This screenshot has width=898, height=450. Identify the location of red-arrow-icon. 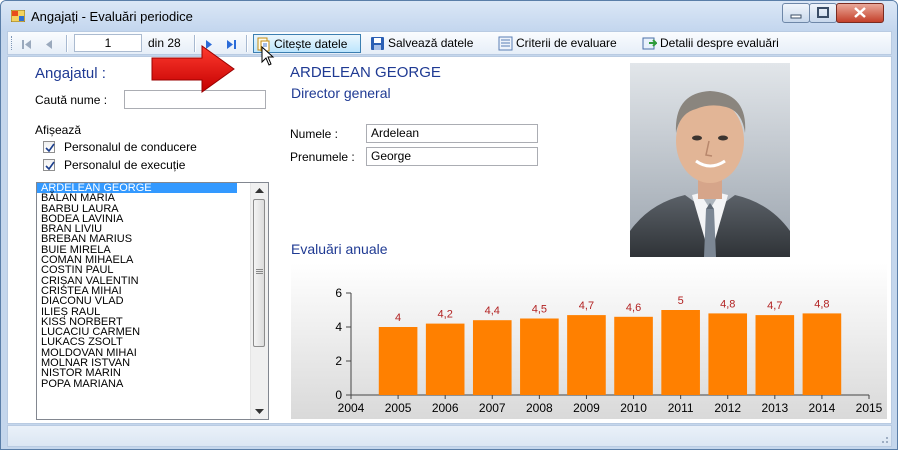
(193, 69).